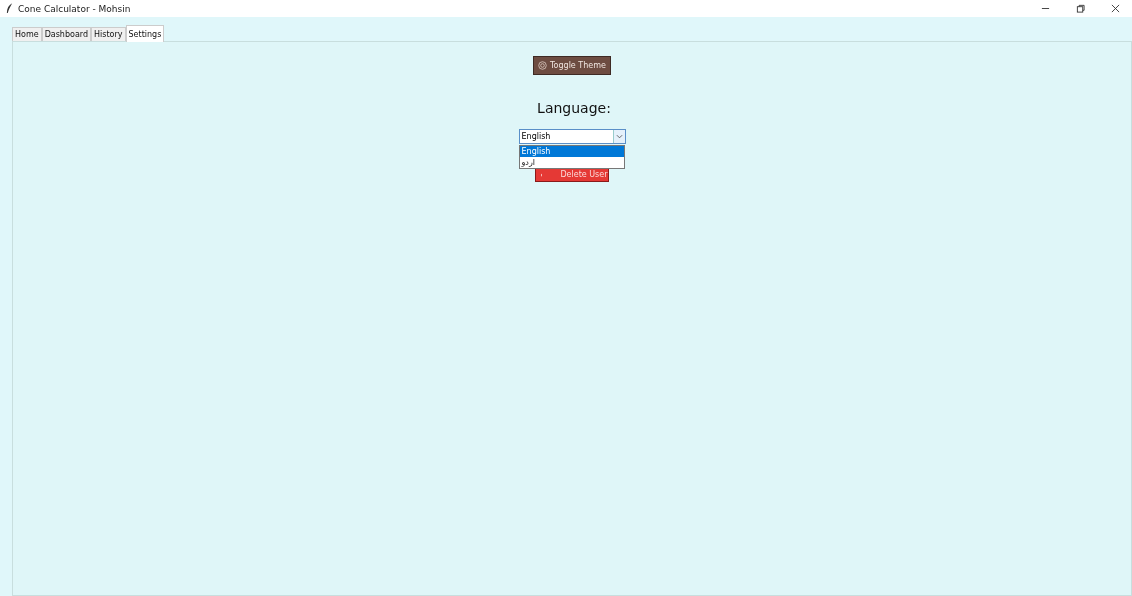  What do you see at coordinates (572, 65) in the screenshot?
I see `toggle-theme-button: Toggle Theme` at bounding box center [572, 65].